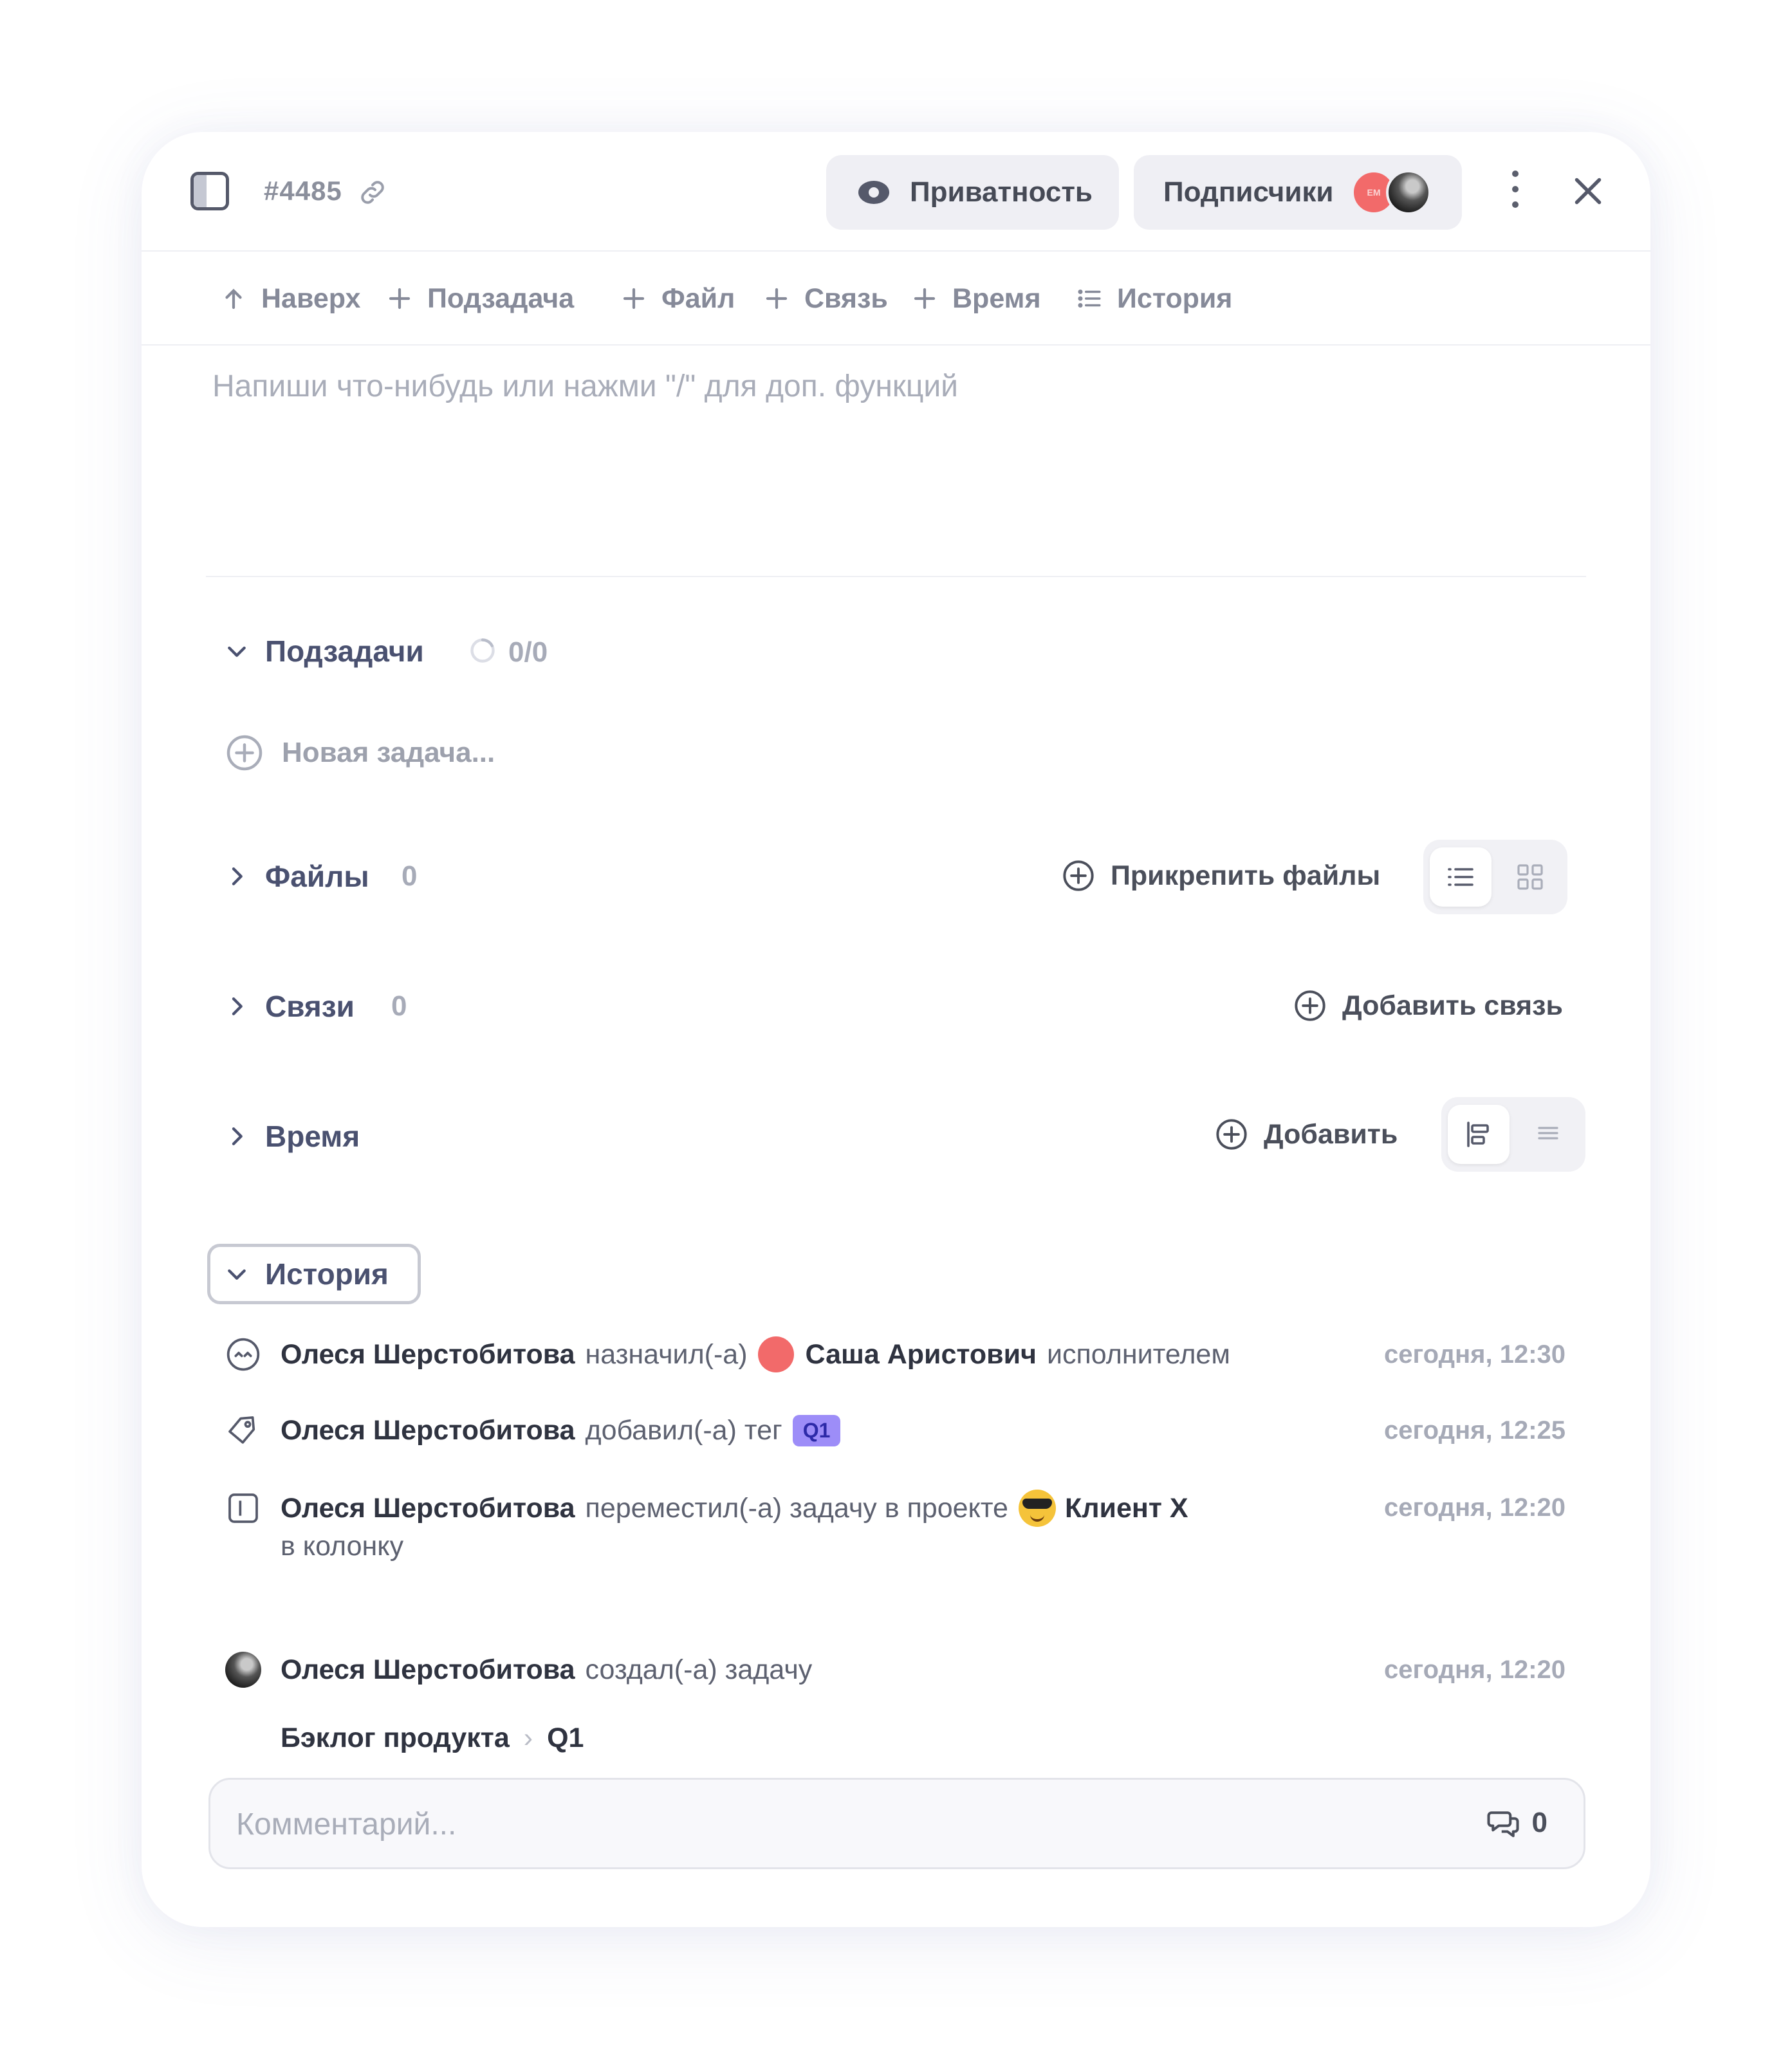  What do you see at coordinates (815, 1824) in the screenshot?
I see `comment-input` at bounding box center [815, 1824].